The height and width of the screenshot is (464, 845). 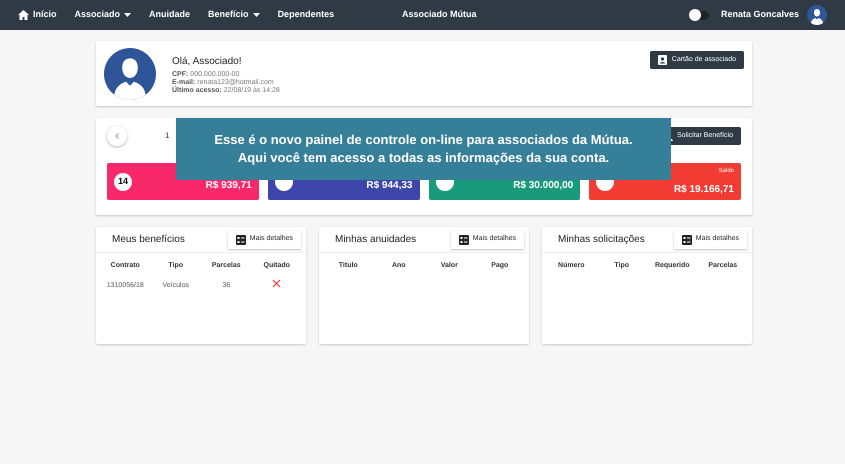 What do you see at coordinates (759, 15) in the screenshot?
I see `user-name: Renata Goncalves` at bounding box center [759, 15].